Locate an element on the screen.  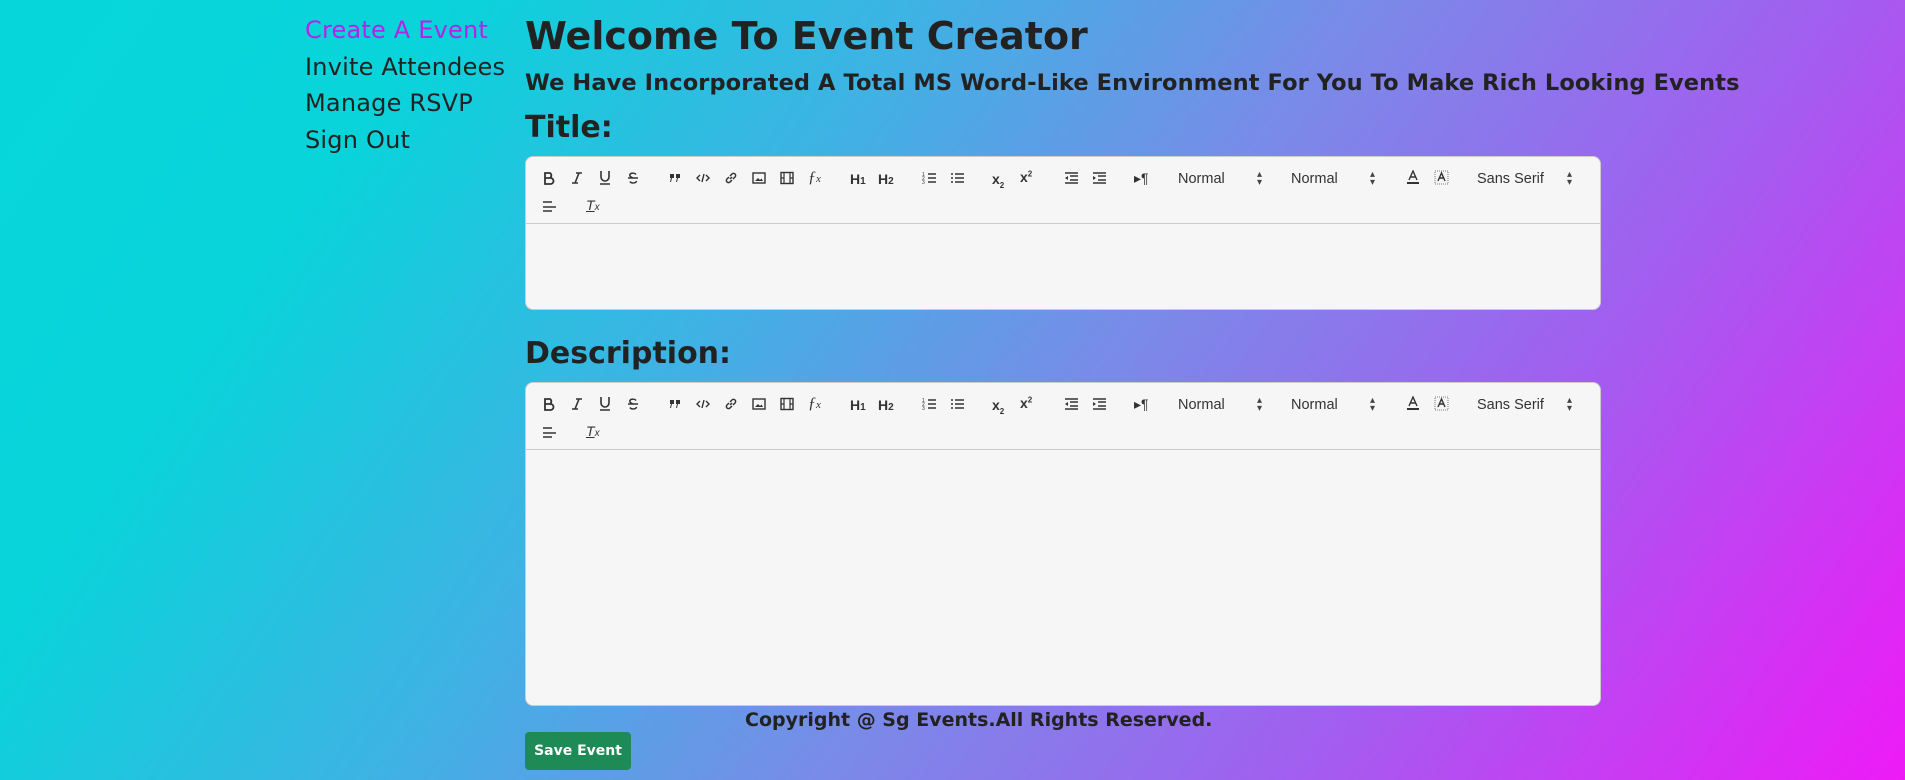
nav-sign-out: Sign Out is located at coordinates (405, 140).